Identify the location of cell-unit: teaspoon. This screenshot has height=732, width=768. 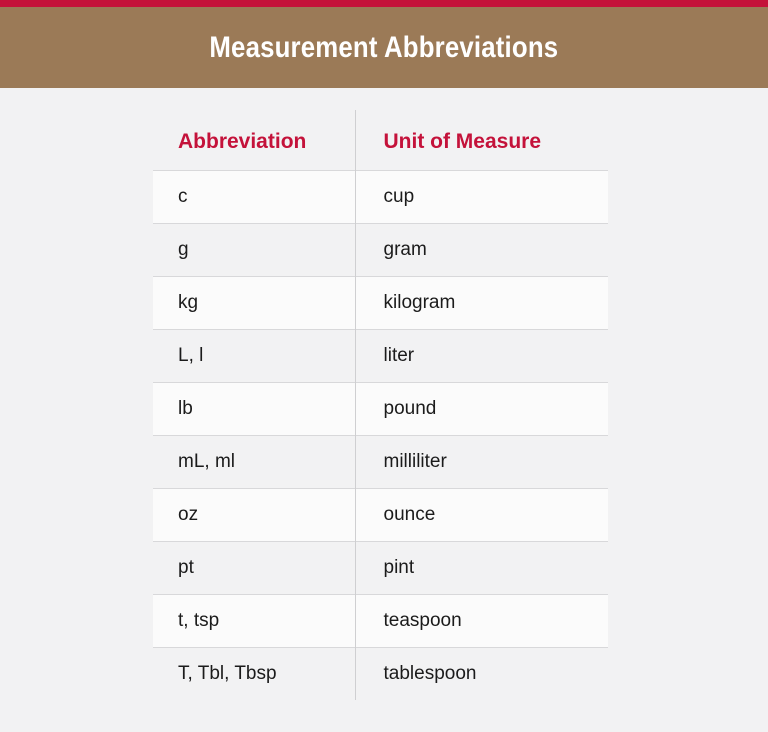
(481, 621).